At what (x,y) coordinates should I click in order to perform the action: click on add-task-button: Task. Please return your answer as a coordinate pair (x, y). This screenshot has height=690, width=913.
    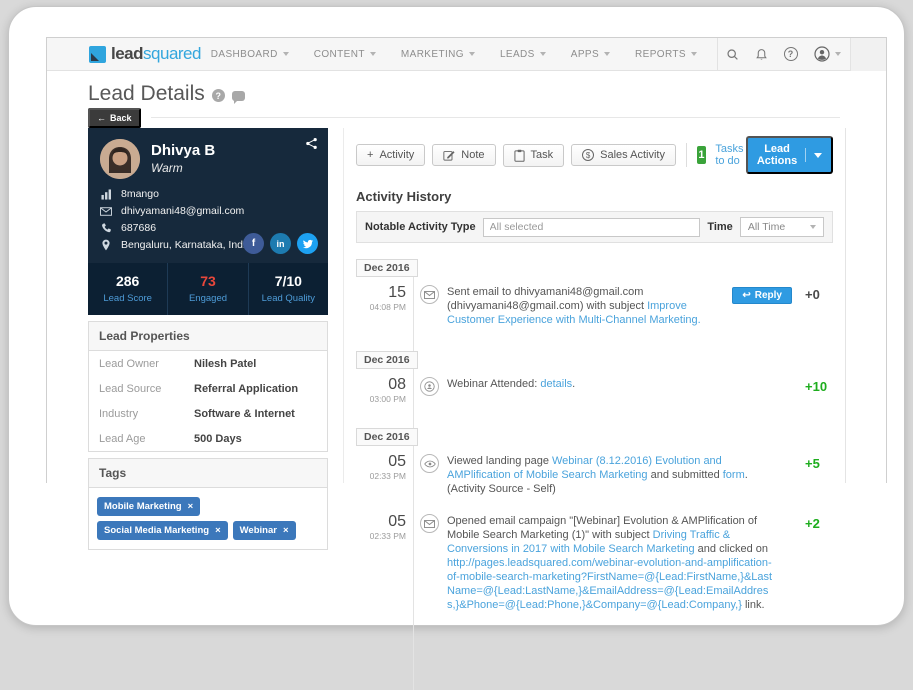
    Looking at the image, I should click on (533, 155).